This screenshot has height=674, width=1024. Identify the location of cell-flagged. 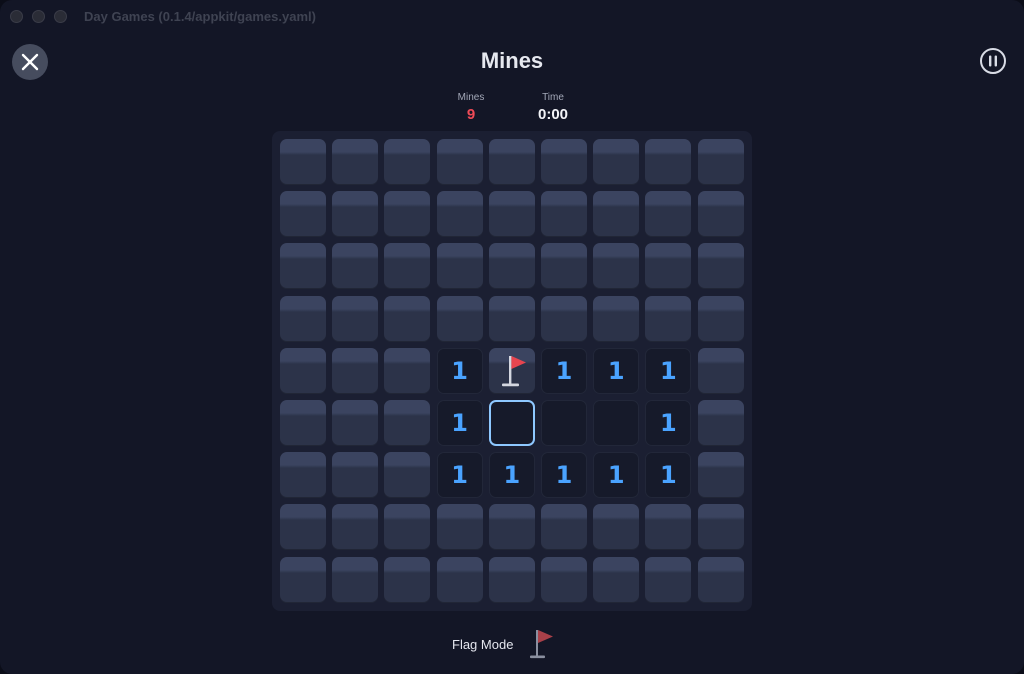
(511, 370).